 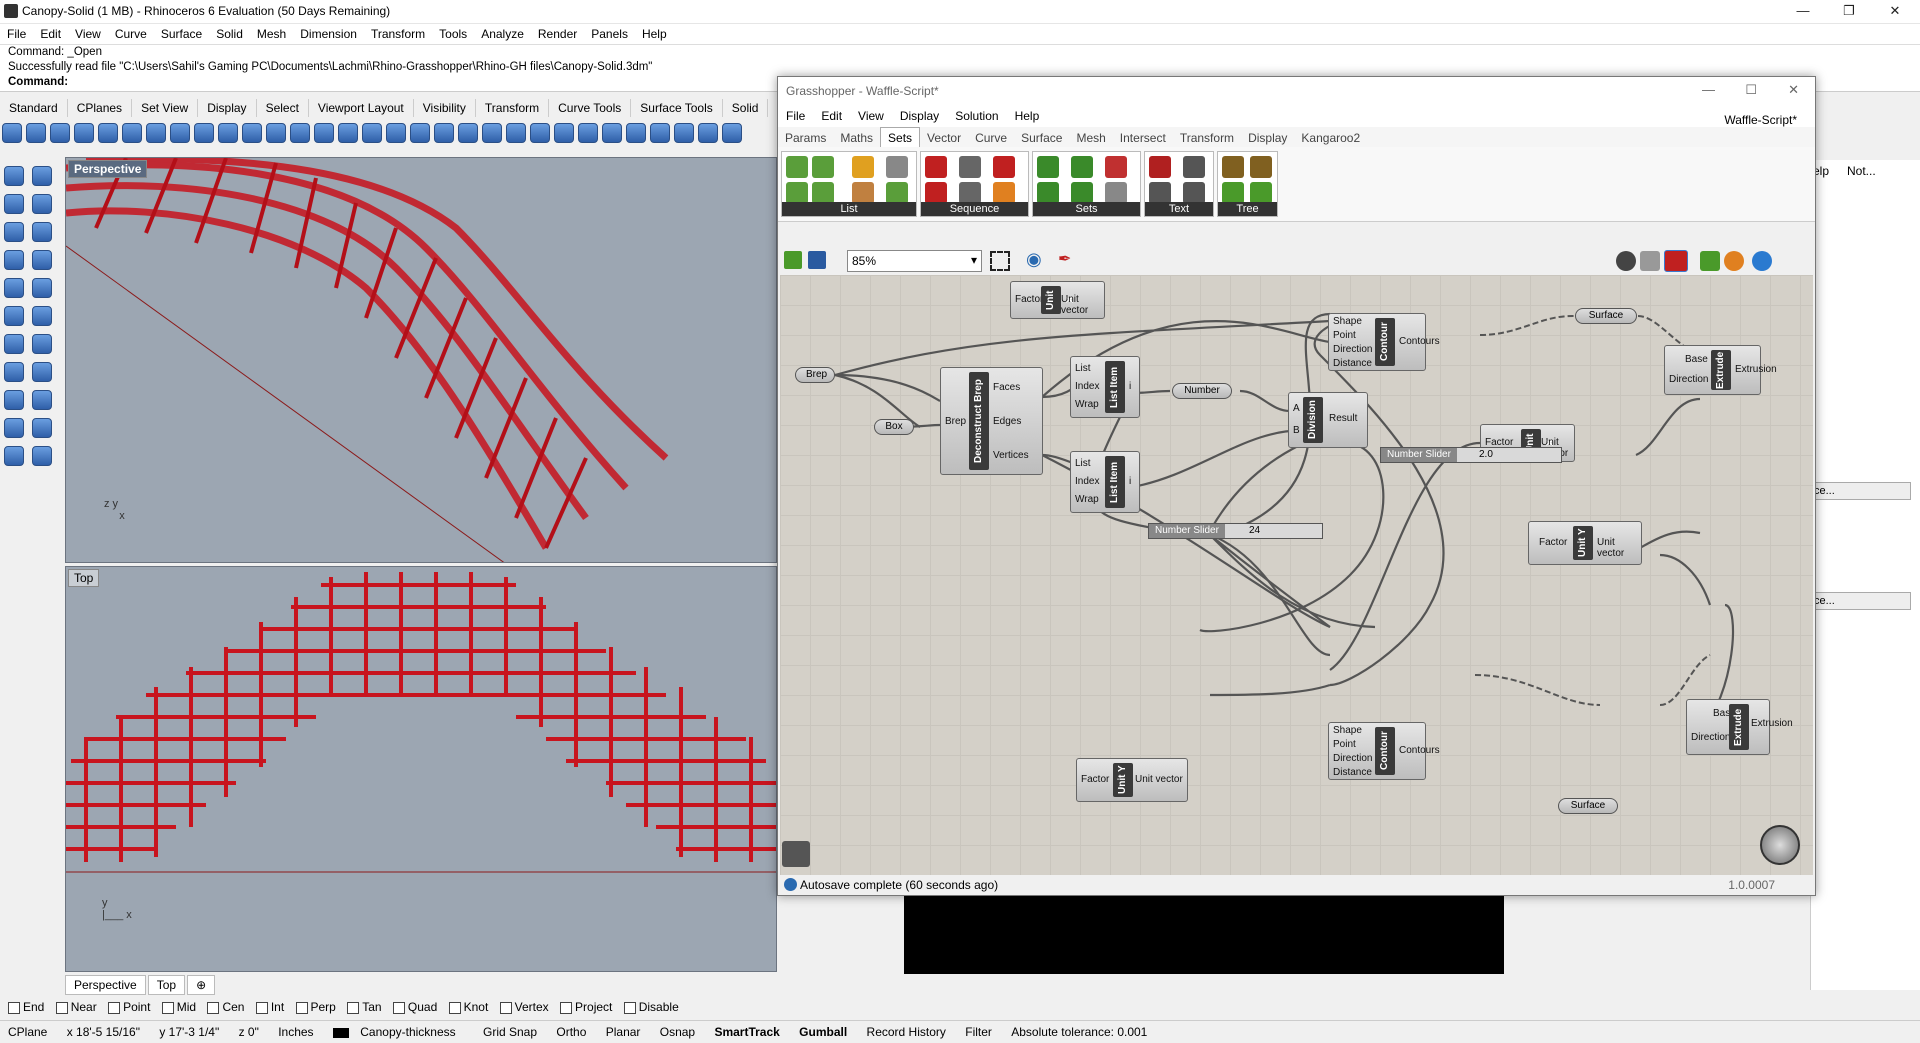 I want to click on tree-tool-icon, so click(x=1261, y=193).